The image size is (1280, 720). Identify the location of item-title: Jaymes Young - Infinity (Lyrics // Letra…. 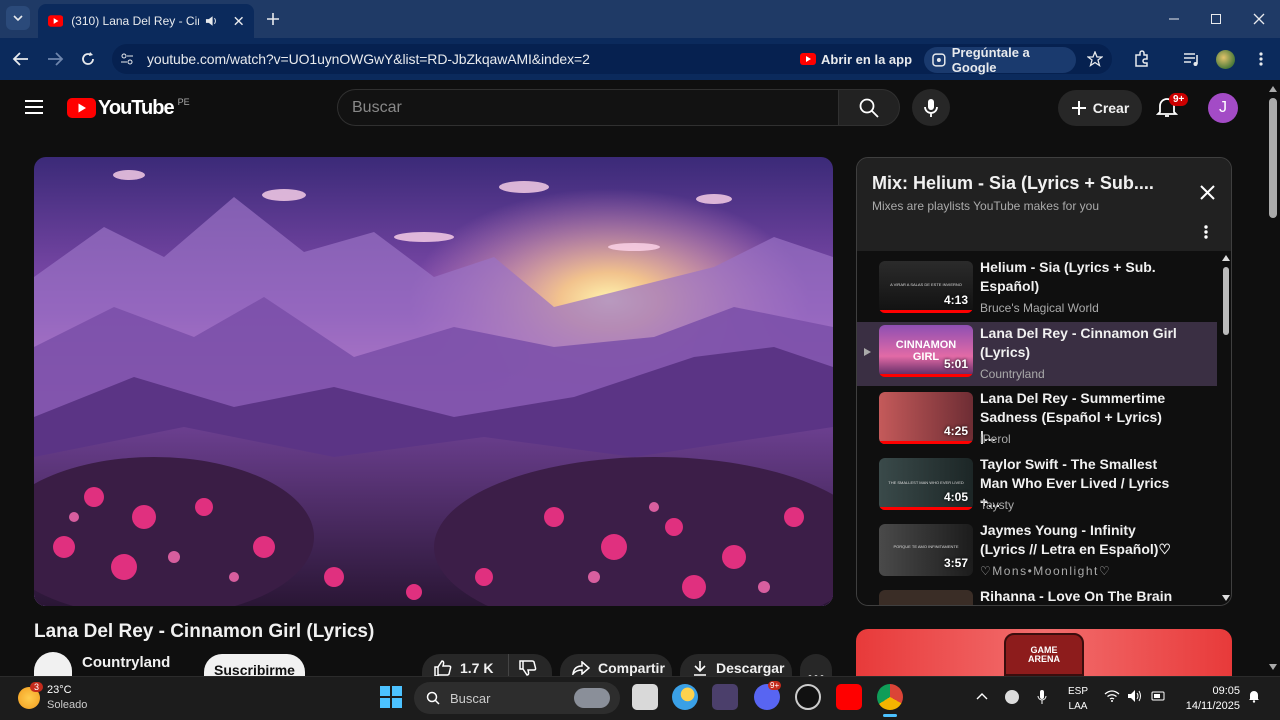
(1075, 539).